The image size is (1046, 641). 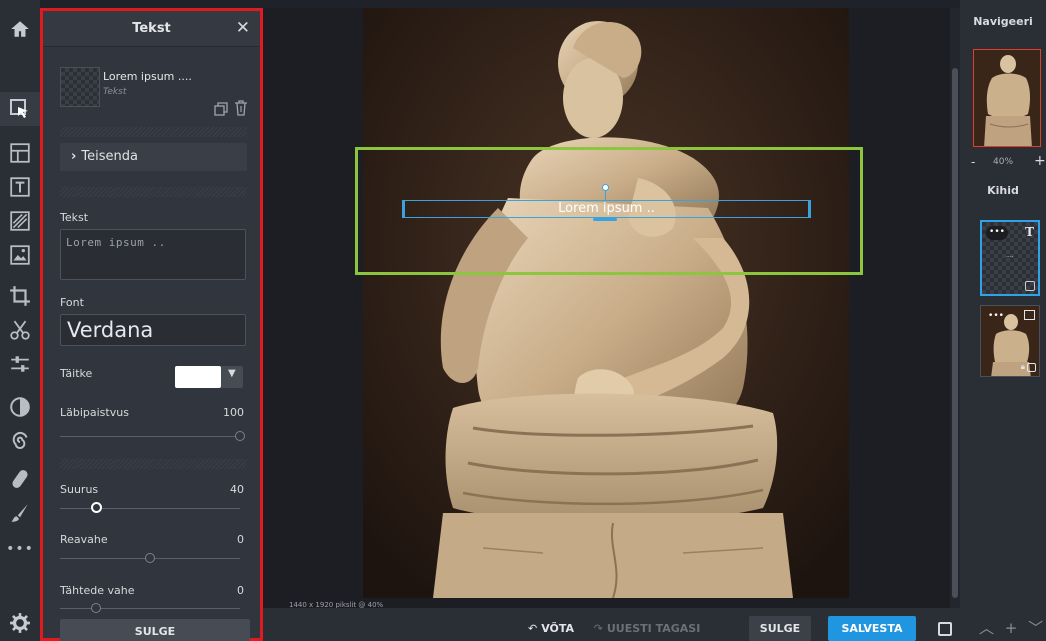 I want to click on navigator-title: Navigeeri, so click(x=1003, y=21).